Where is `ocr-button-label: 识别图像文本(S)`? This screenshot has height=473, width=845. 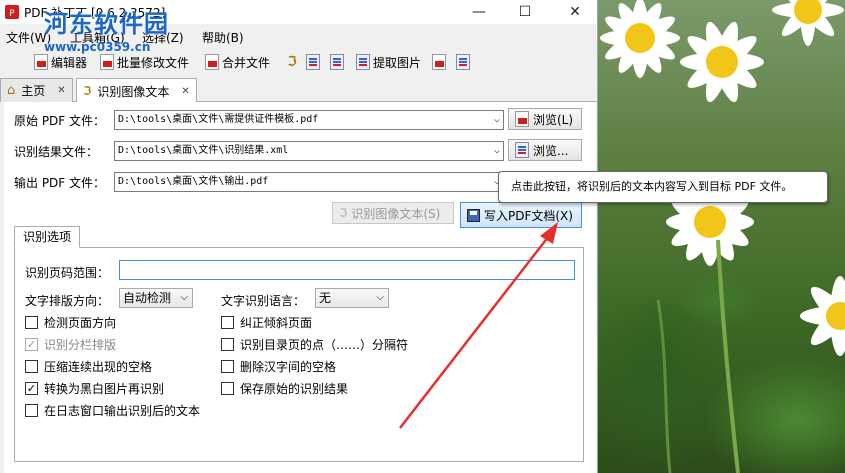 ocr-button-label: 识别图像文本(S) is located at coordinates (396, 213).